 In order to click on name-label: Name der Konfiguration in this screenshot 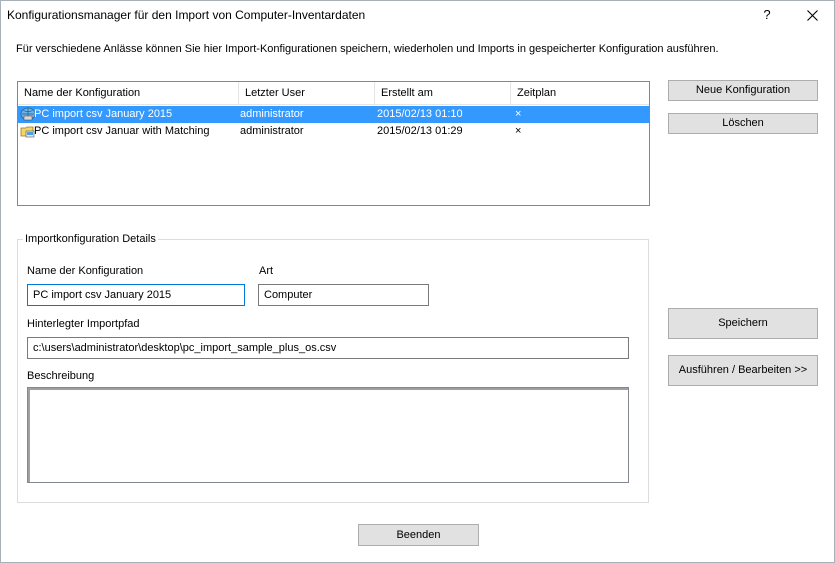, I will do `click(85, 271)`.